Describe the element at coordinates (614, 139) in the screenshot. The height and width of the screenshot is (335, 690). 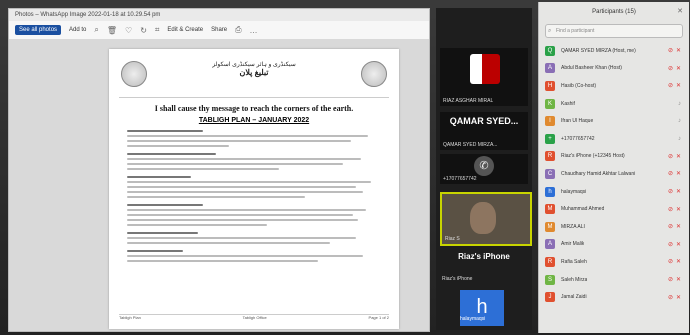
I see `participant-row: + +17077657742 ♪` at that location.